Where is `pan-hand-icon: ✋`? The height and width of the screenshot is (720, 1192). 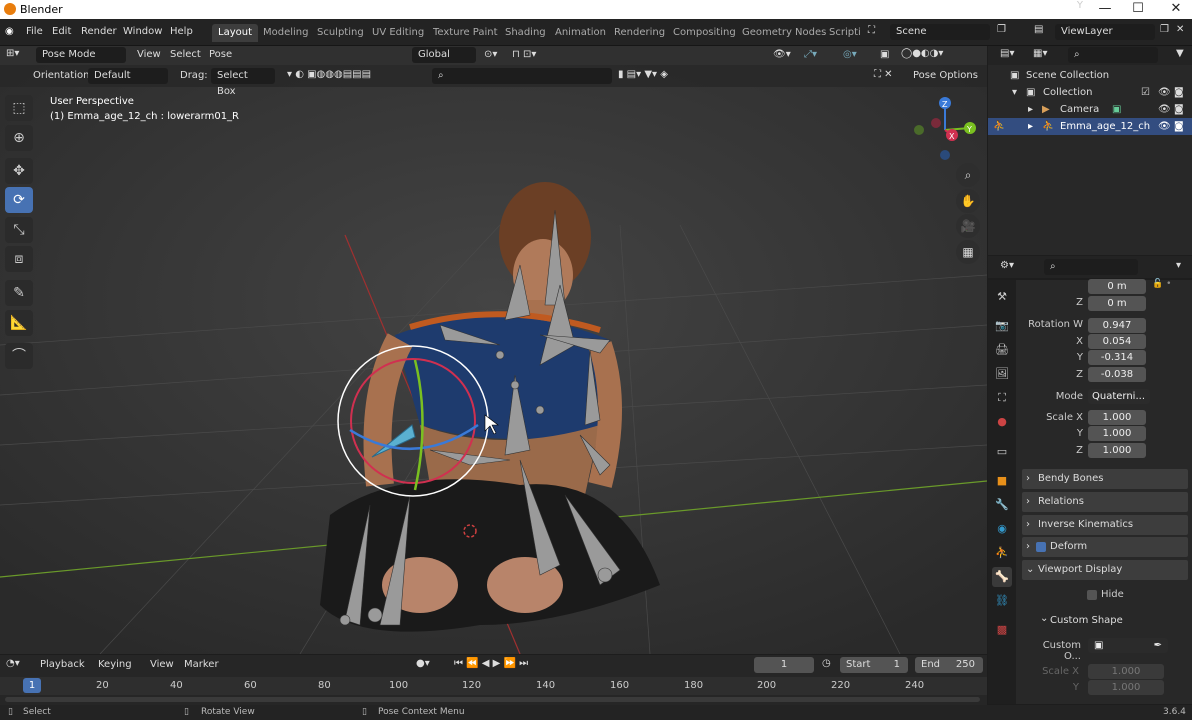
pan-hand-icon: ✋ is located at coordinates (968, 201).